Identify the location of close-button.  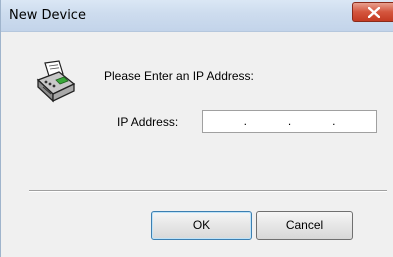
(372, 12).